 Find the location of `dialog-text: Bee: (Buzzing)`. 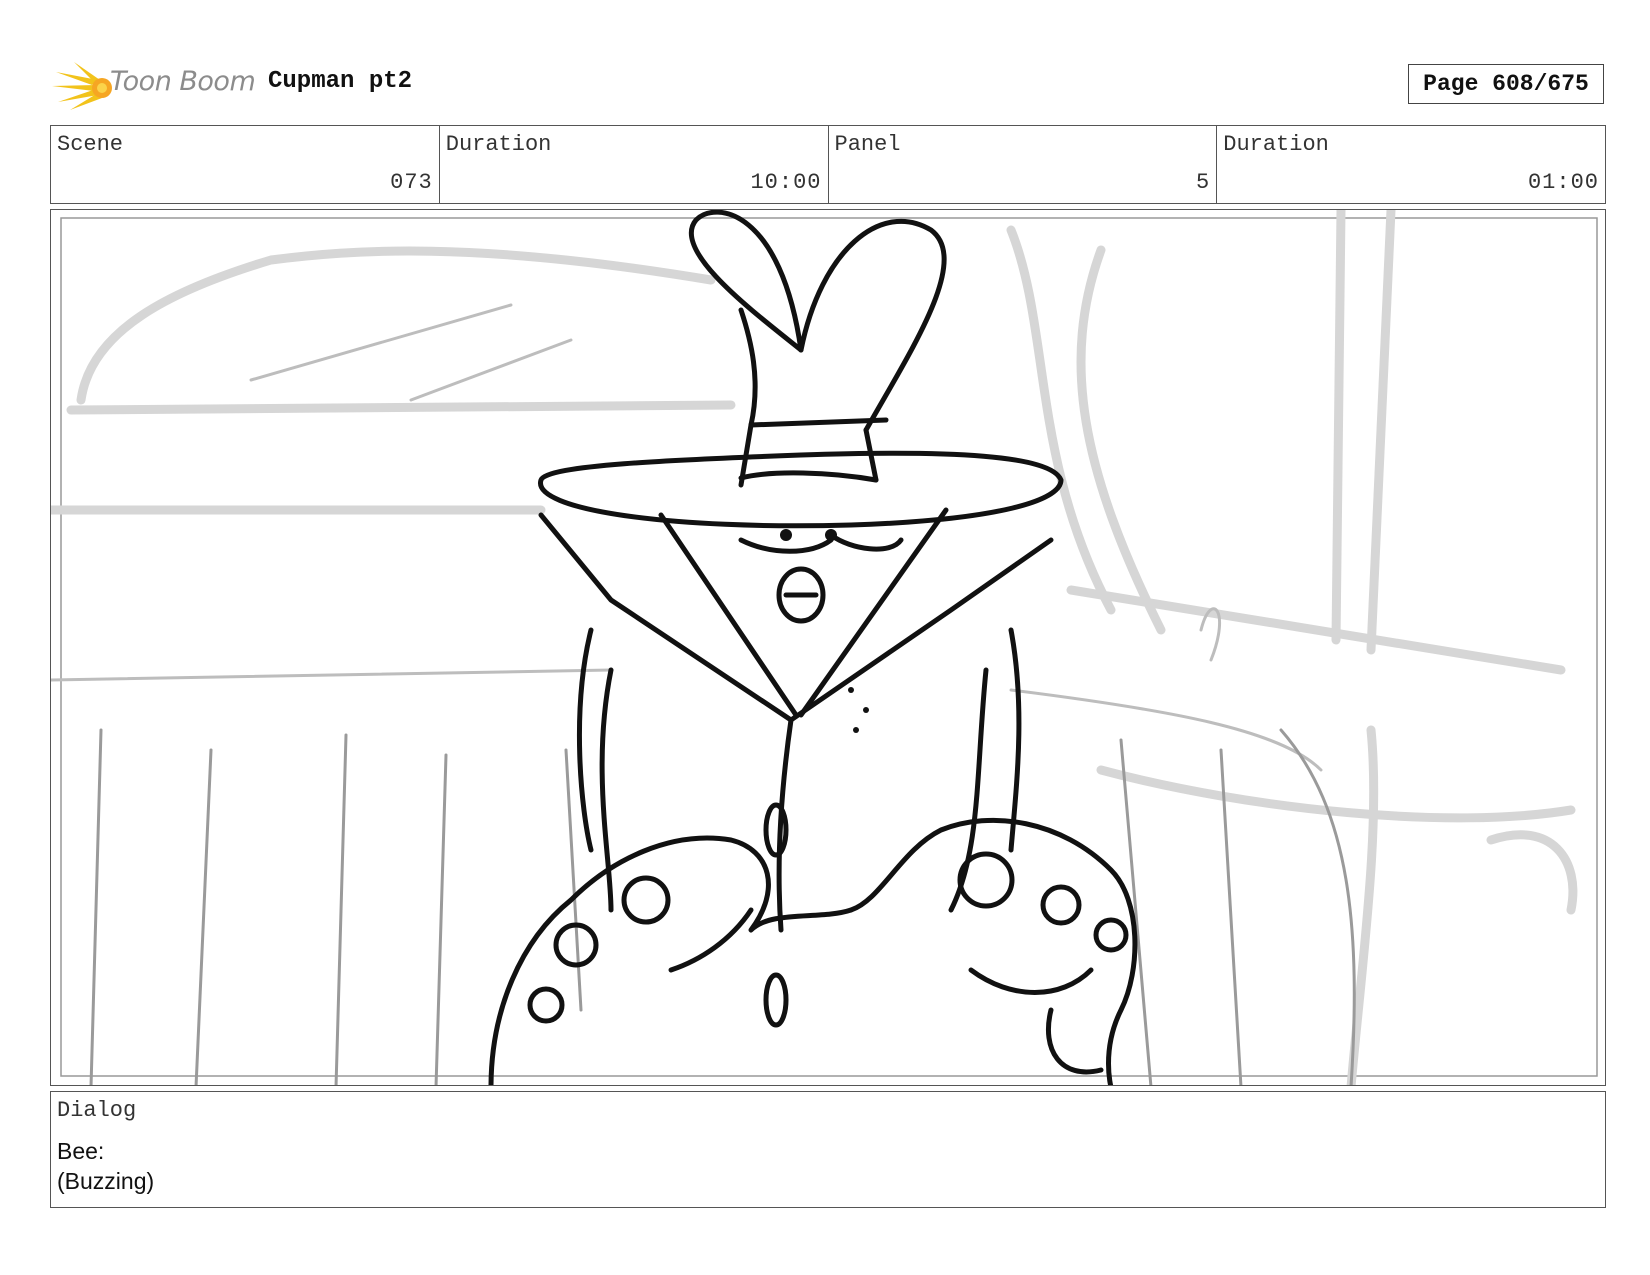

dialog-text: Bee: (Buzzing) is located at coordinates (105, 1166).